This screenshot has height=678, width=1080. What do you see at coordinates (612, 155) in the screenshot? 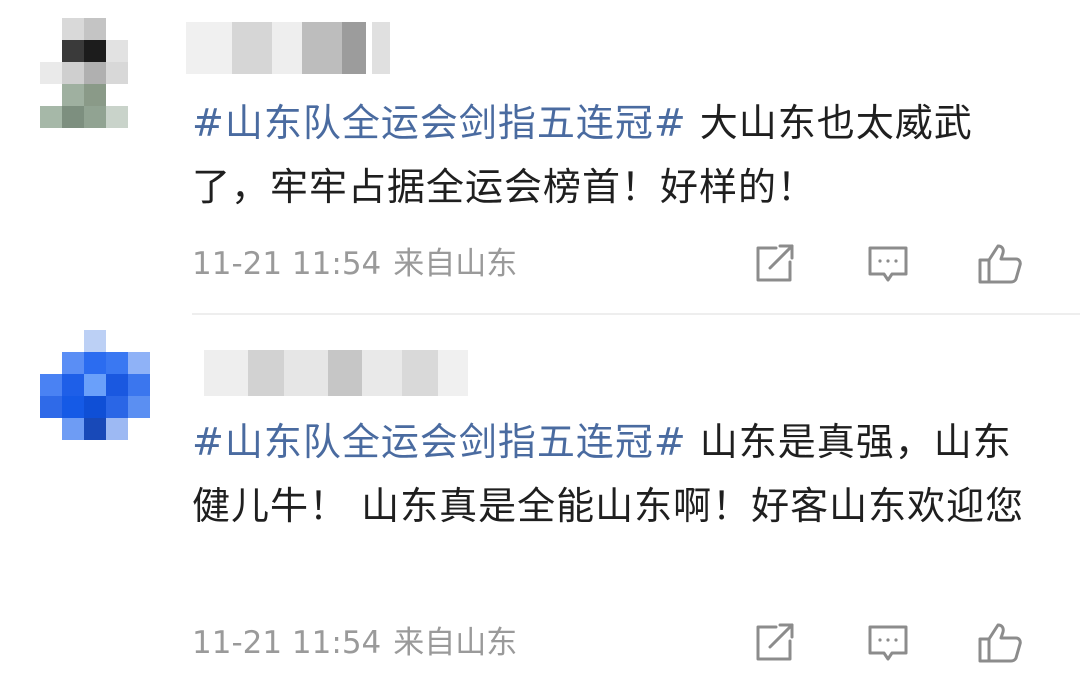
I see `comment-text: #山东队全运会剑指五连冠# 大山东也太威武了，牢牢占据全运会榜首！好样的！` at bounding box center [612, 155].